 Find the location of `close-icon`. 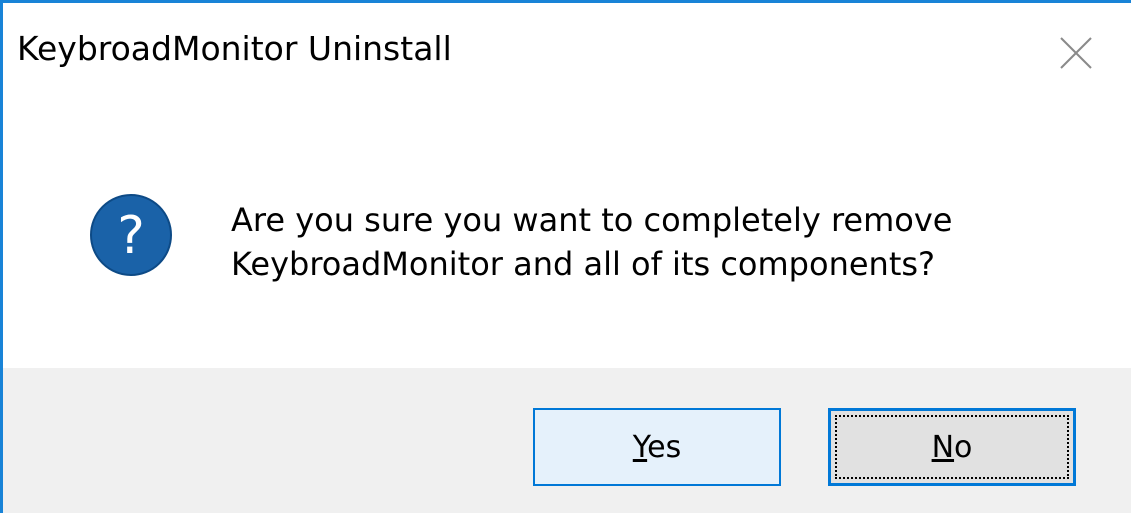

close-icon is located at coordinates (1076, 53).